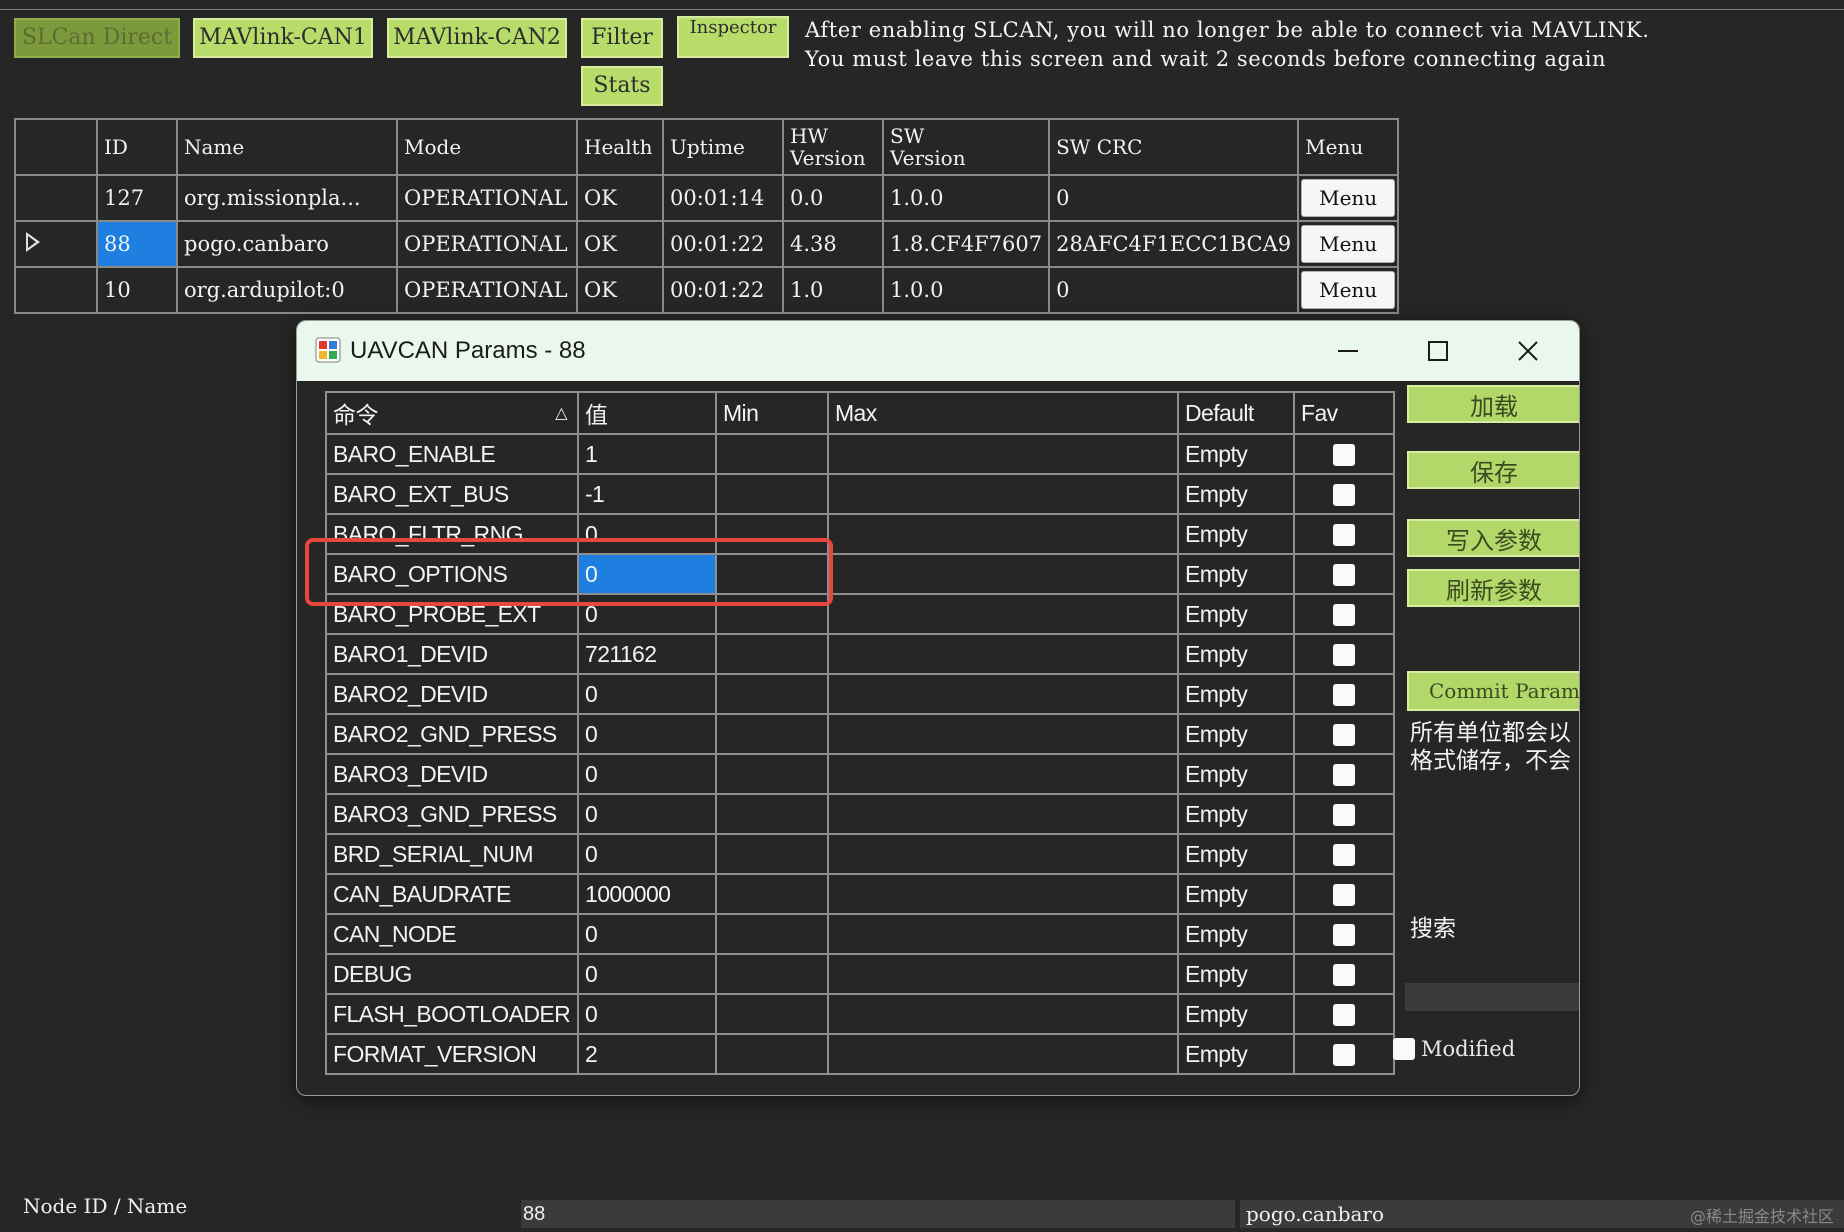  I want to click on param-value: 1000000, so click(647, 894).